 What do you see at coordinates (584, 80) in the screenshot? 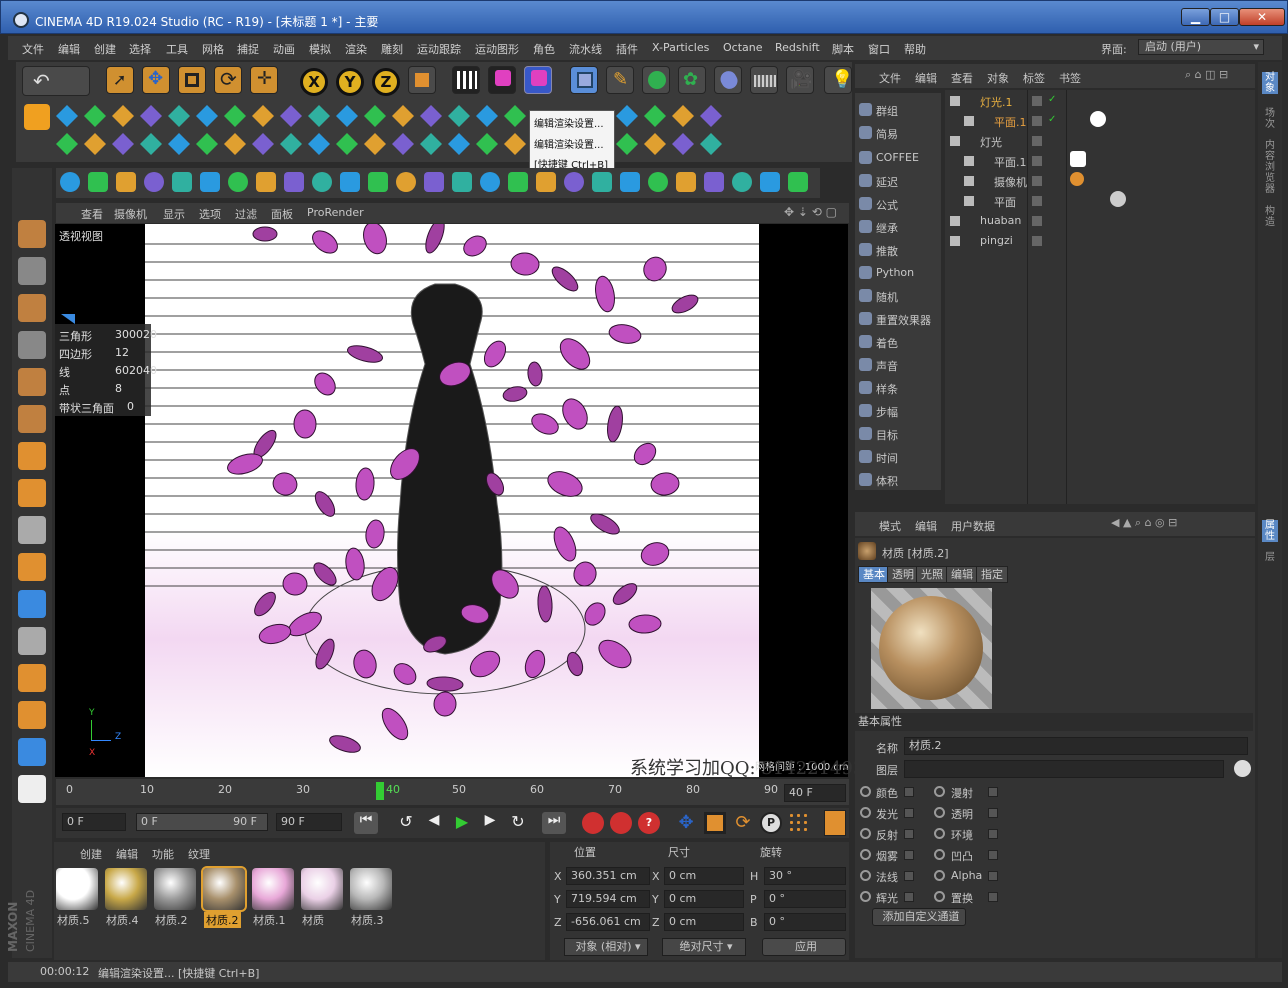
I see `cube-button` at bounding box center [584, 80].